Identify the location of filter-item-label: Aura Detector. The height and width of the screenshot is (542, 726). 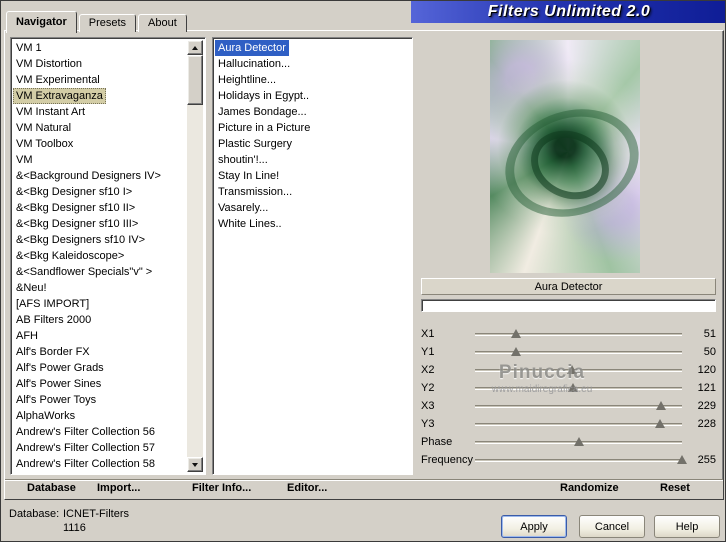
(252, 48).